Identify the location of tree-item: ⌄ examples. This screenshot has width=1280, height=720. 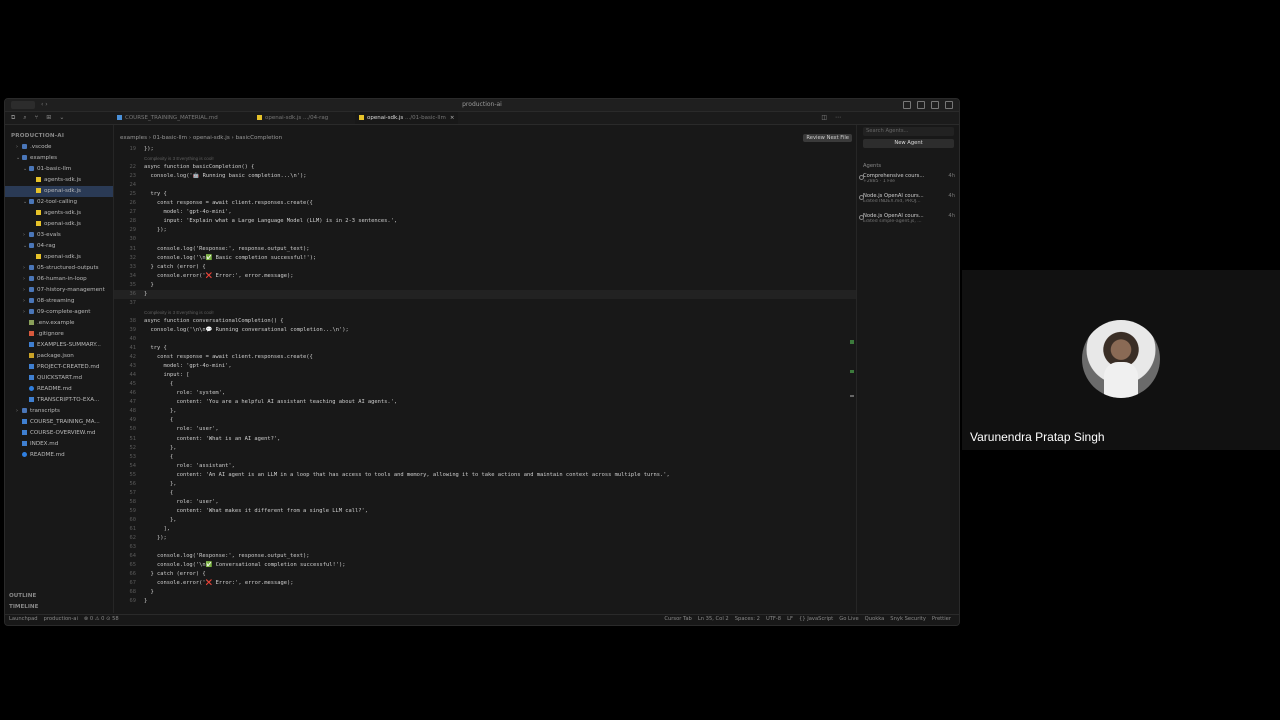
(59, 158).